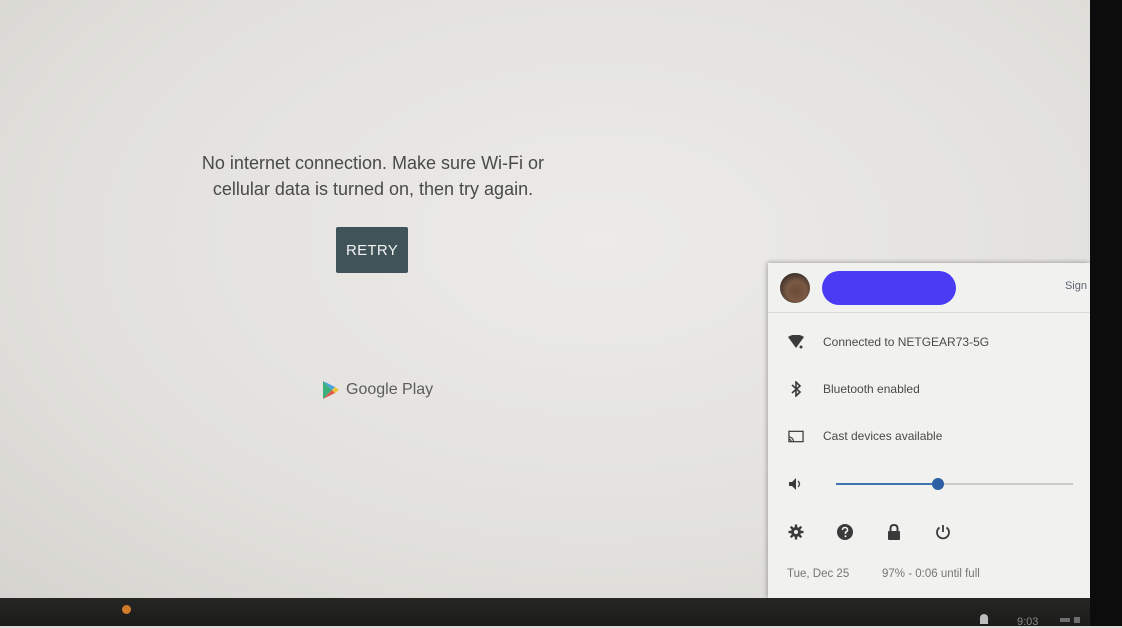 The width and height of the screenshot is (1122, 628). Describe the element at coordinates (390, 389) in the screenshot. I see `google-play-label: Google Play` at that location.